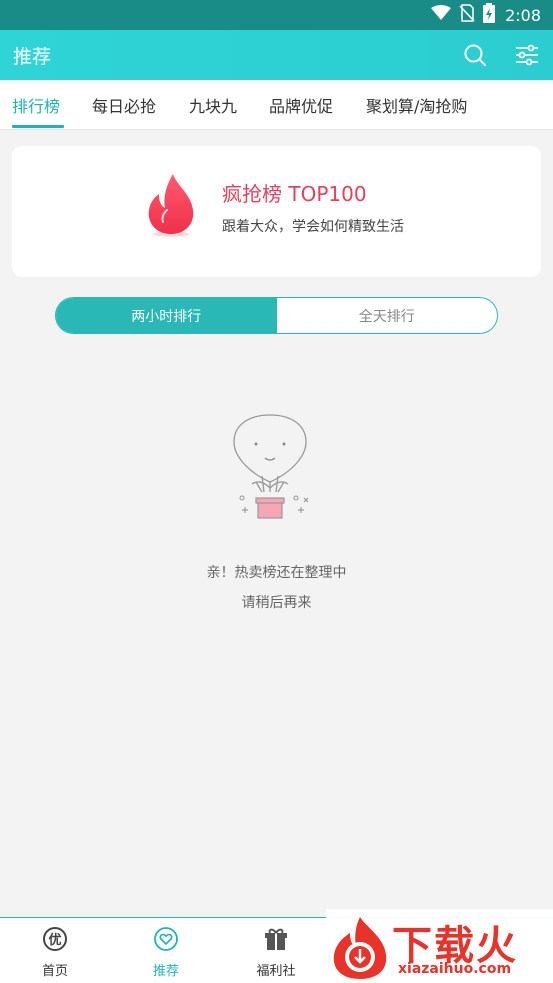  What do you see at coordinates (301, 105) in the screenshot?
I see `tab-brand-promo: 品牌优促` at bounding box center [301, 105].